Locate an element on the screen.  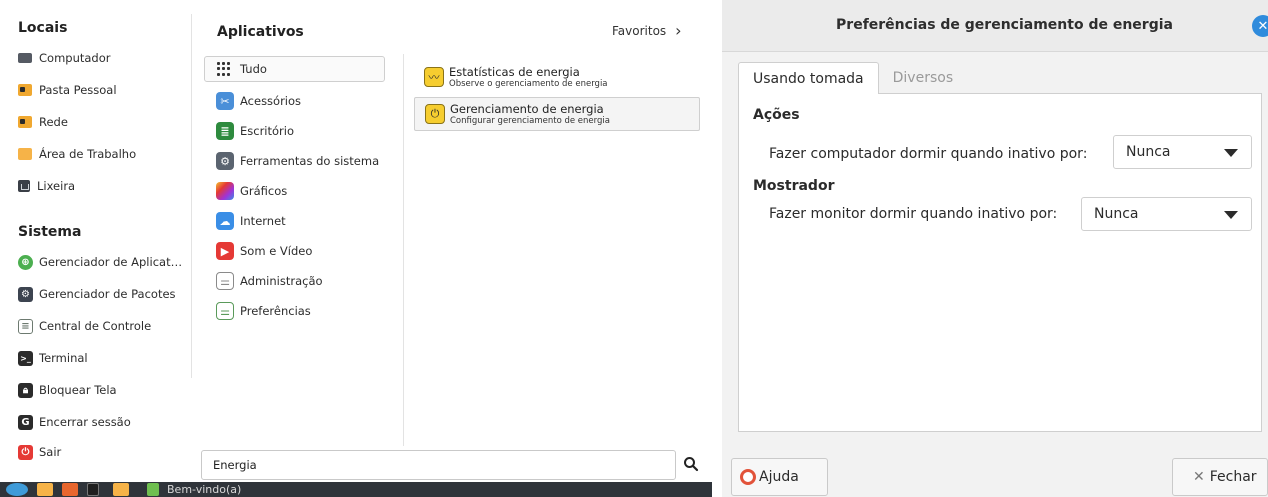
category-acessorios: ✂ Acessórios is located at coordinates (298, 101).